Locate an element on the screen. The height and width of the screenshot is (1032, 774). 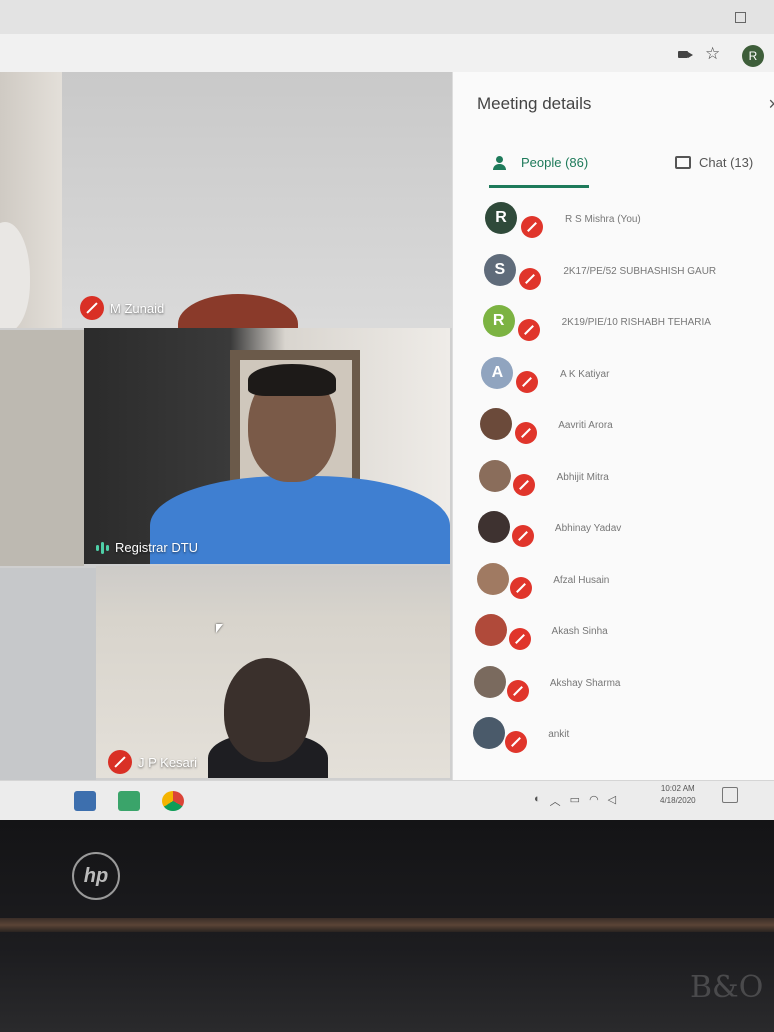
video-tile-registrar-dtu: Registrar DTU is located at coordinates (267, 446).